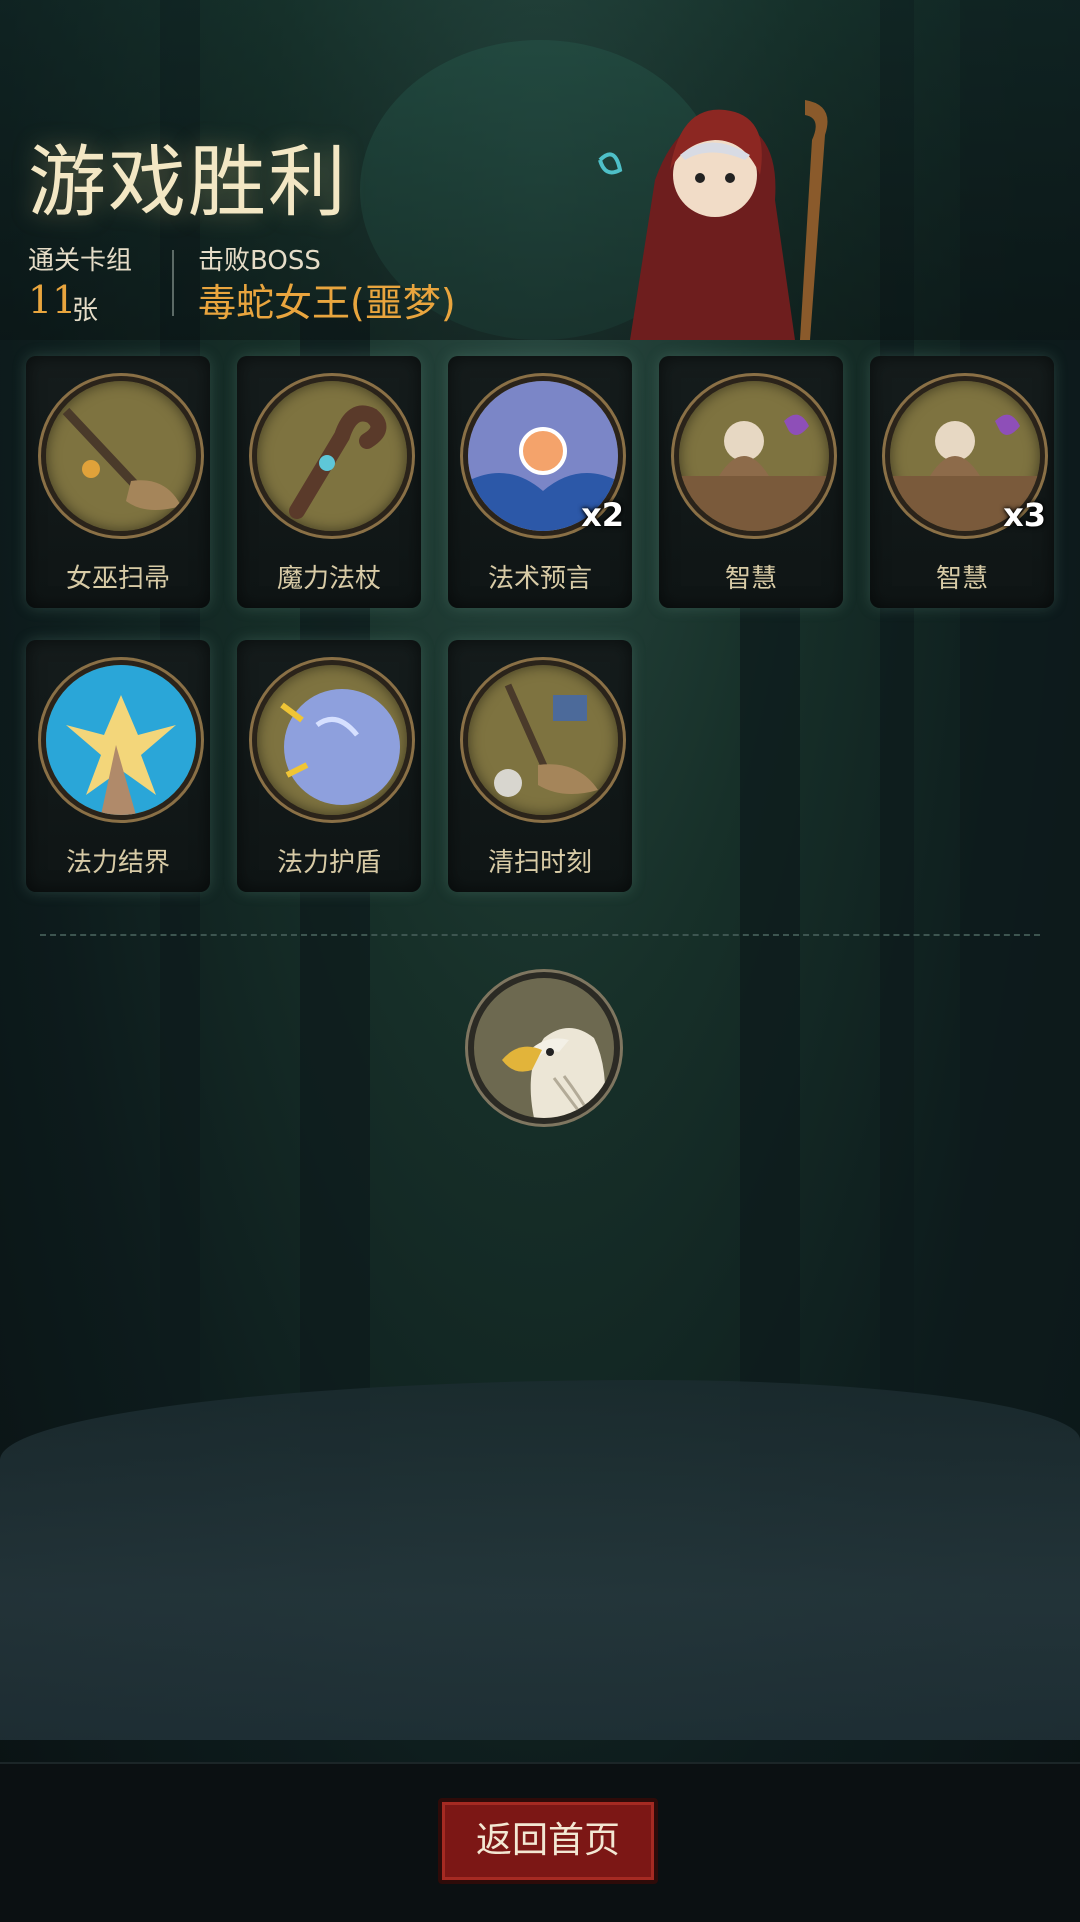 Image resolution: width=1080 pixels, height=1922 pixels. What do you see at coordinates (327, 303) in the screenshot?
I see `boss-name: 毒蛇女王(噩梦)` at bounding box center [327, 303].